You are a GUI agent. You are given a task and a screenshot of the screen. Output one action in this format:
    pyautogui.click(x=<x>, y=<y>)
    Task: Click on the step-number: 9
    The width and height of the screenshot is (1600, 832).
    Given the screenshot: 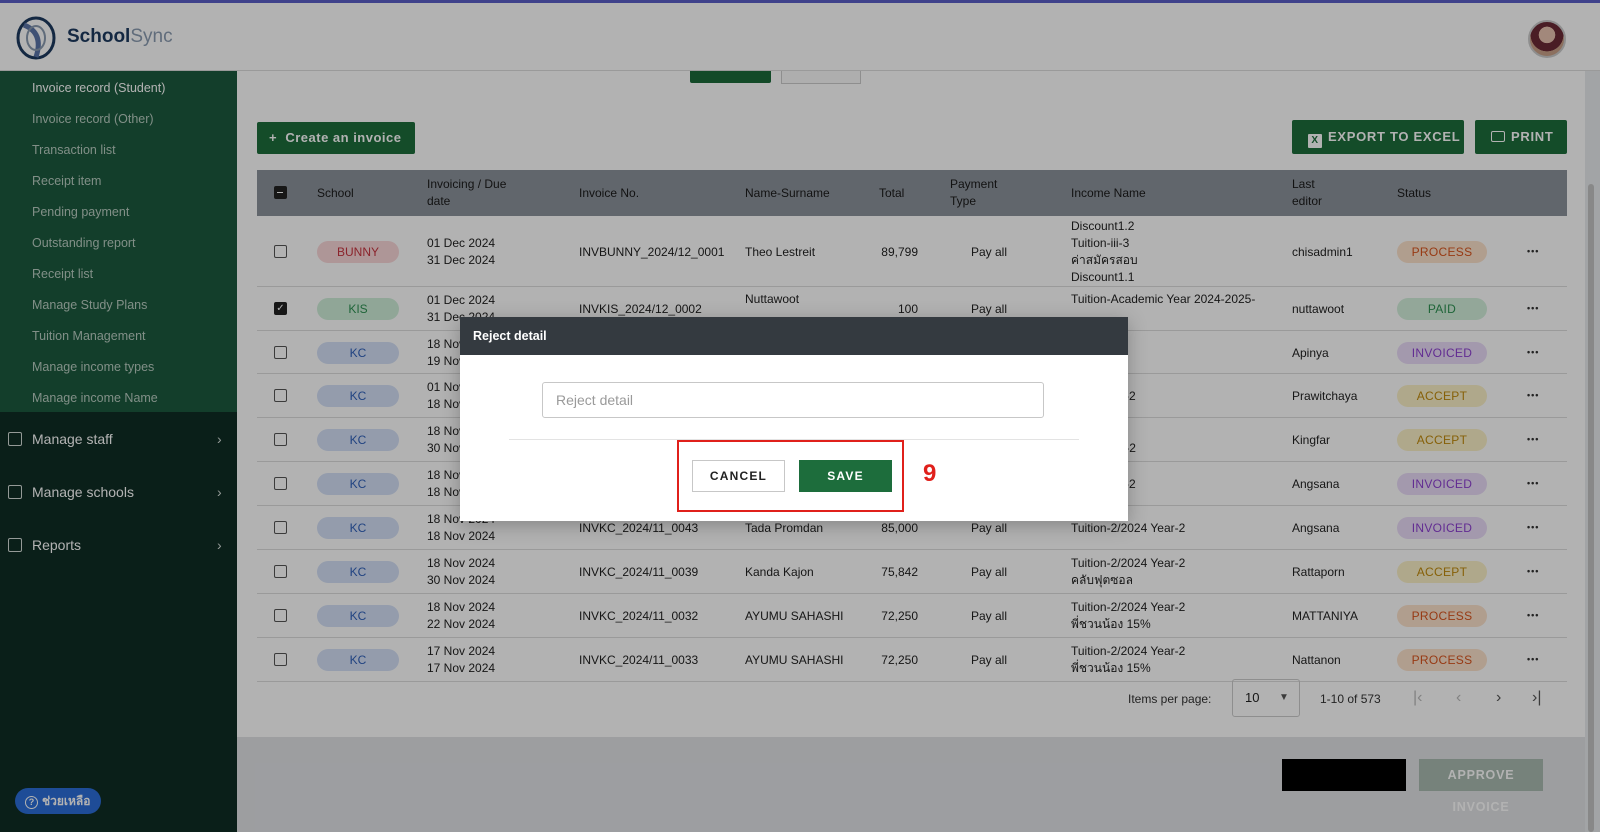 What is the action you would take?
    pyautogui.click(x=930, y=473)
    